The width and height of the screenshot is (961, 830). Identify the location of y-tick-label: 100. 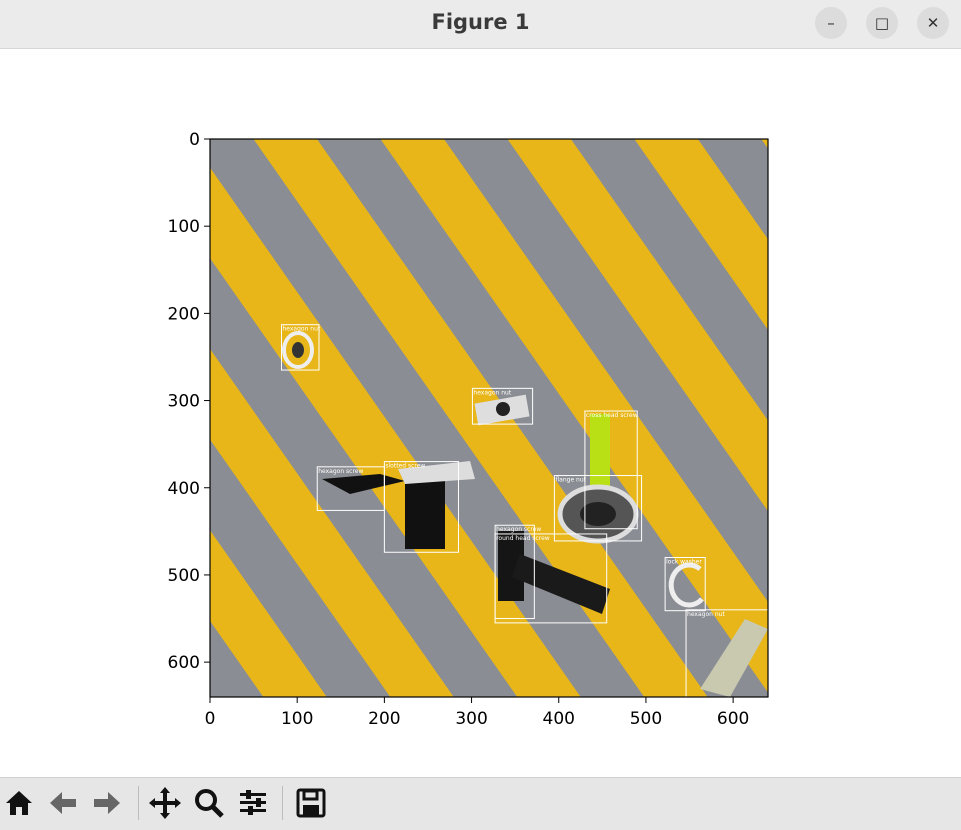
(184, 227).